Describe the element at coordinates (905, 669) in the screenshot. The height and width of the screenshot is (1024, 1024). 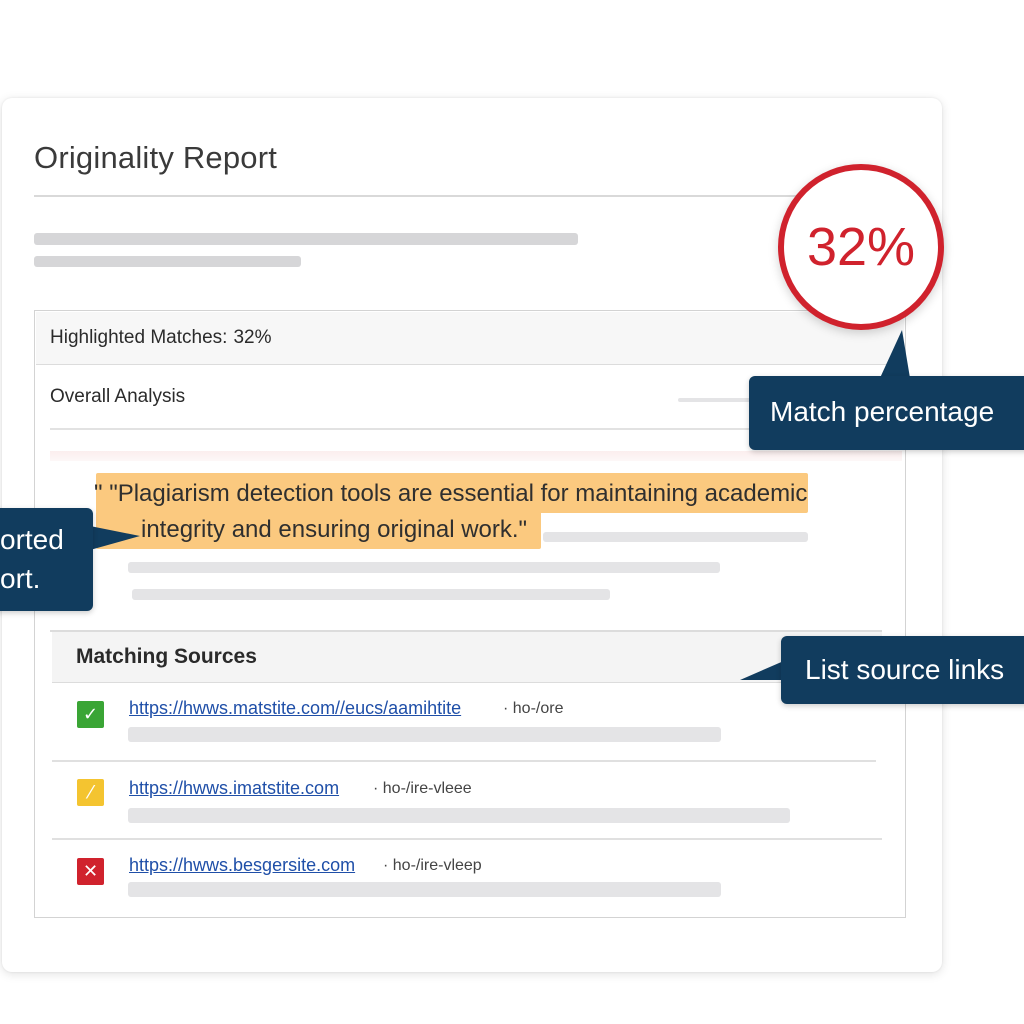
I see `callout-text: List source links` at that location.